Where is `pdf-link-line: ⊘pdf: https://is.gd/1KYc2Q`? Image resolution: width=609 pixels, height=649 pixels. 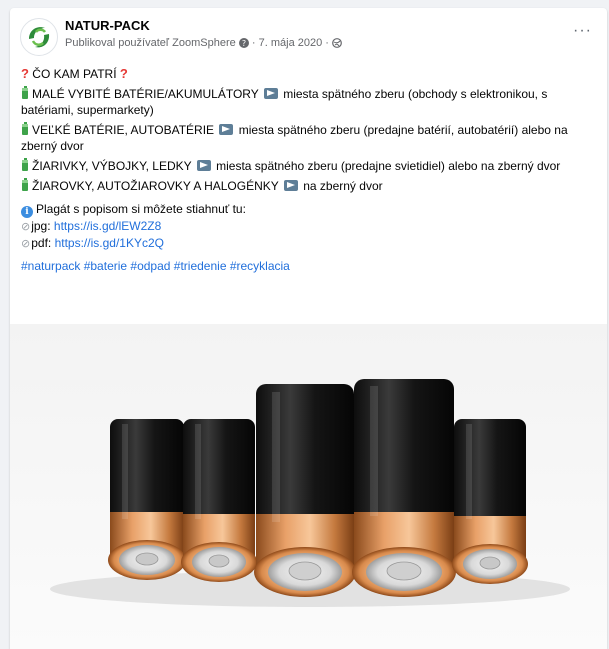 pdf-link-line: ⊘pdf: https://is.gd/1KYc2Q is located at coordinates (312, 243).